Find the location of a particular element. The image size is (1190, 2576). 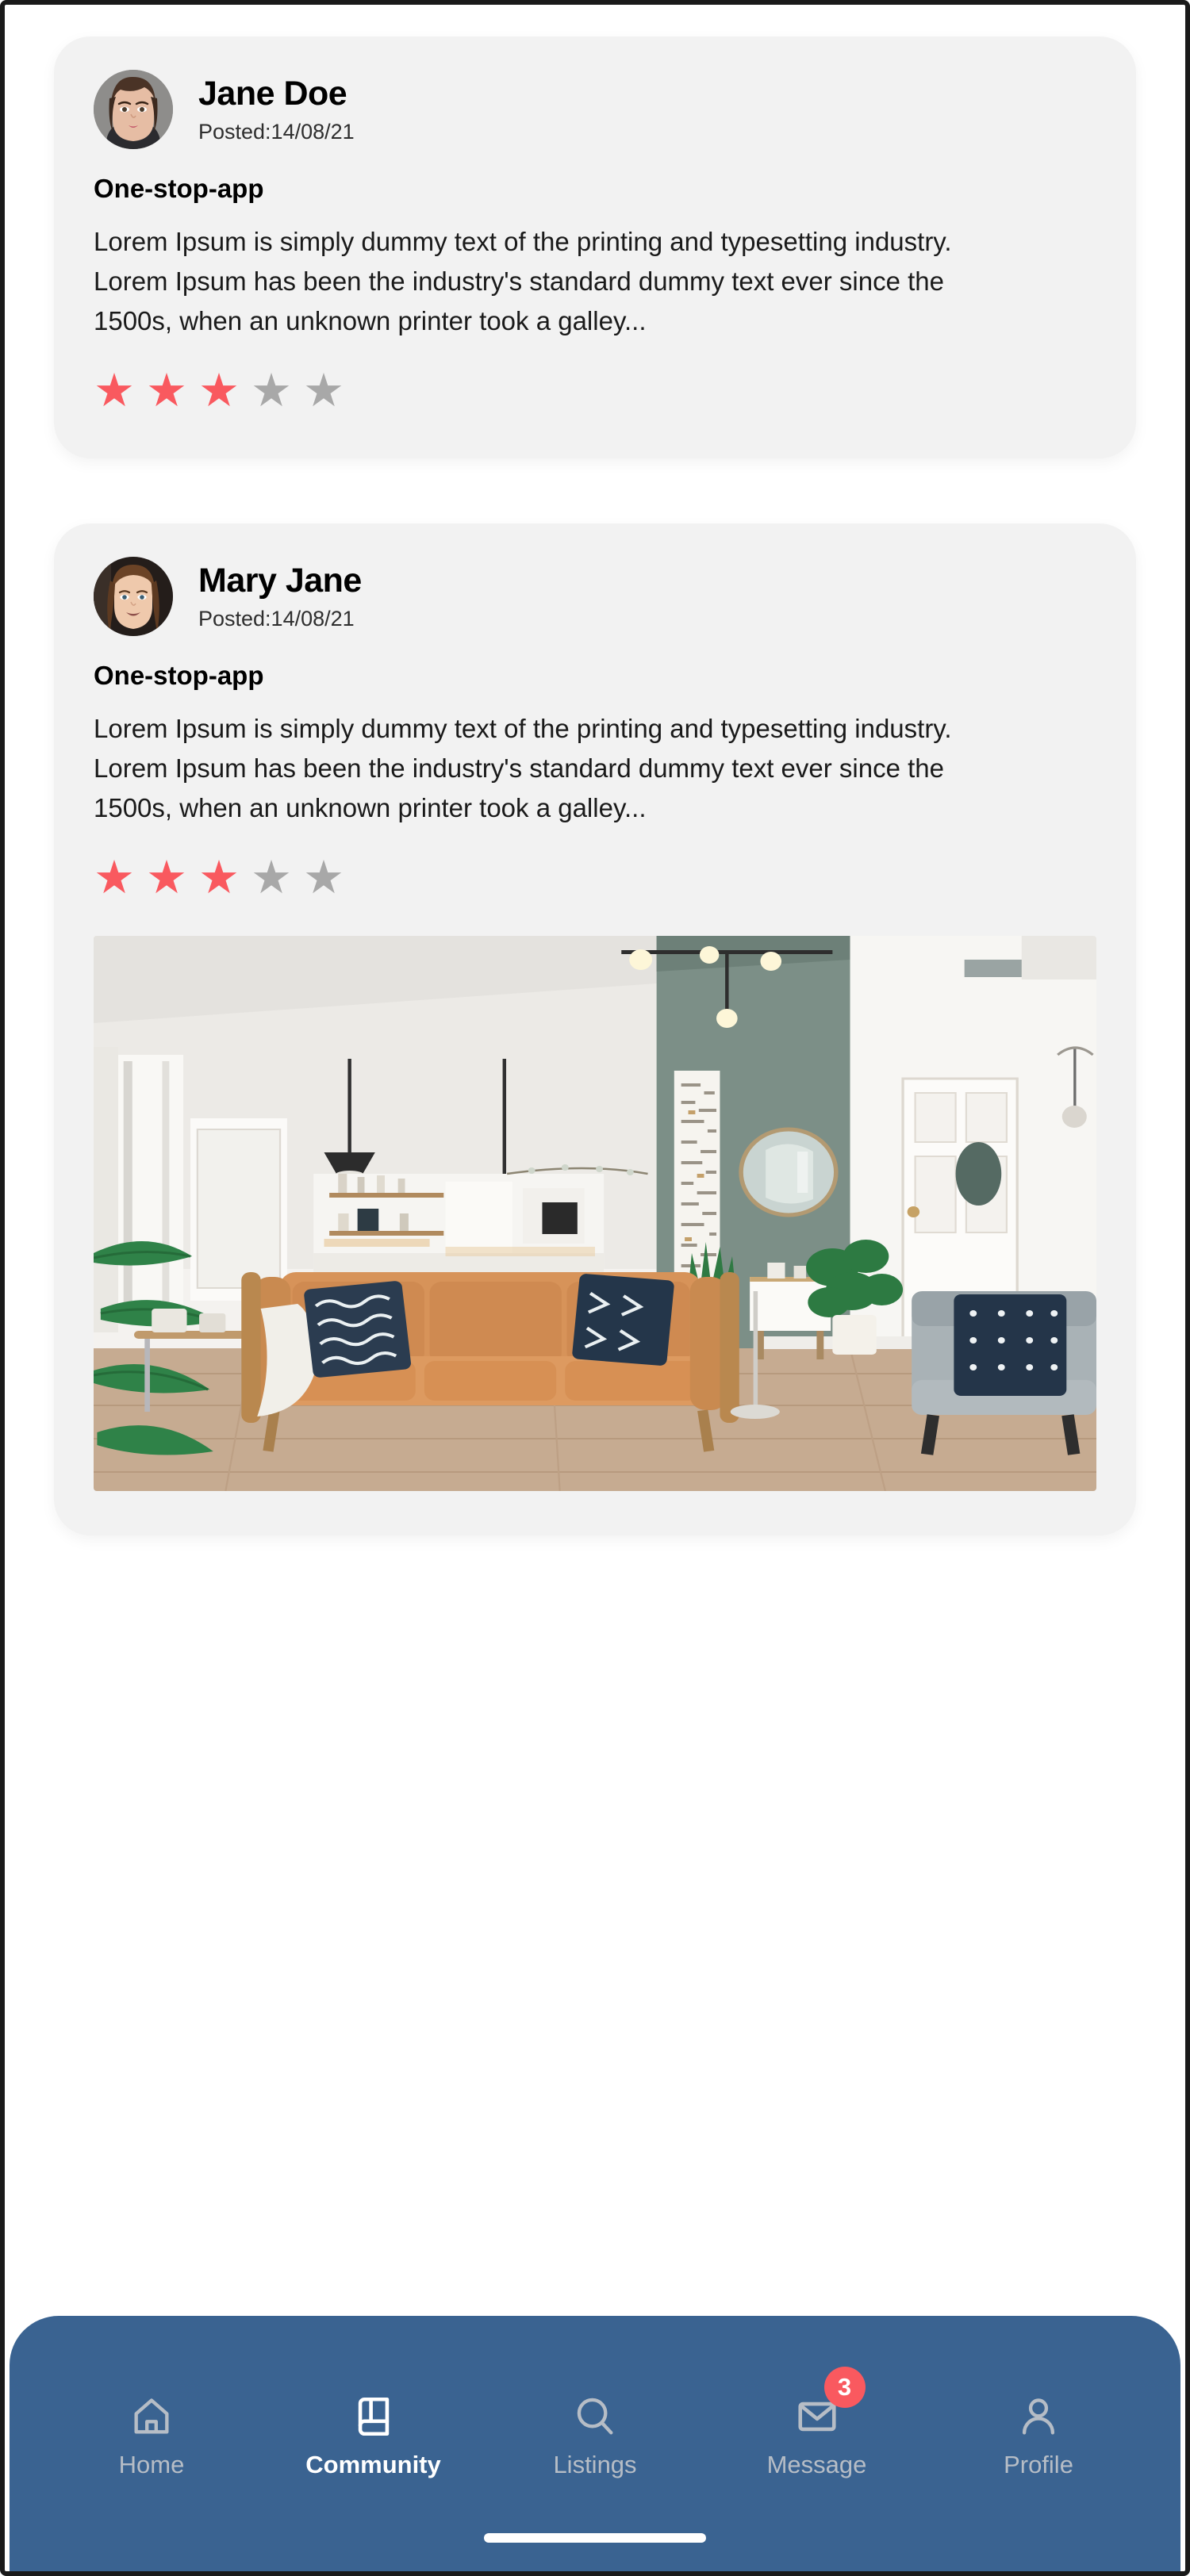

post-author-block: Mary Jane Posted:14/08/21 is located at coordinates (280, 597).